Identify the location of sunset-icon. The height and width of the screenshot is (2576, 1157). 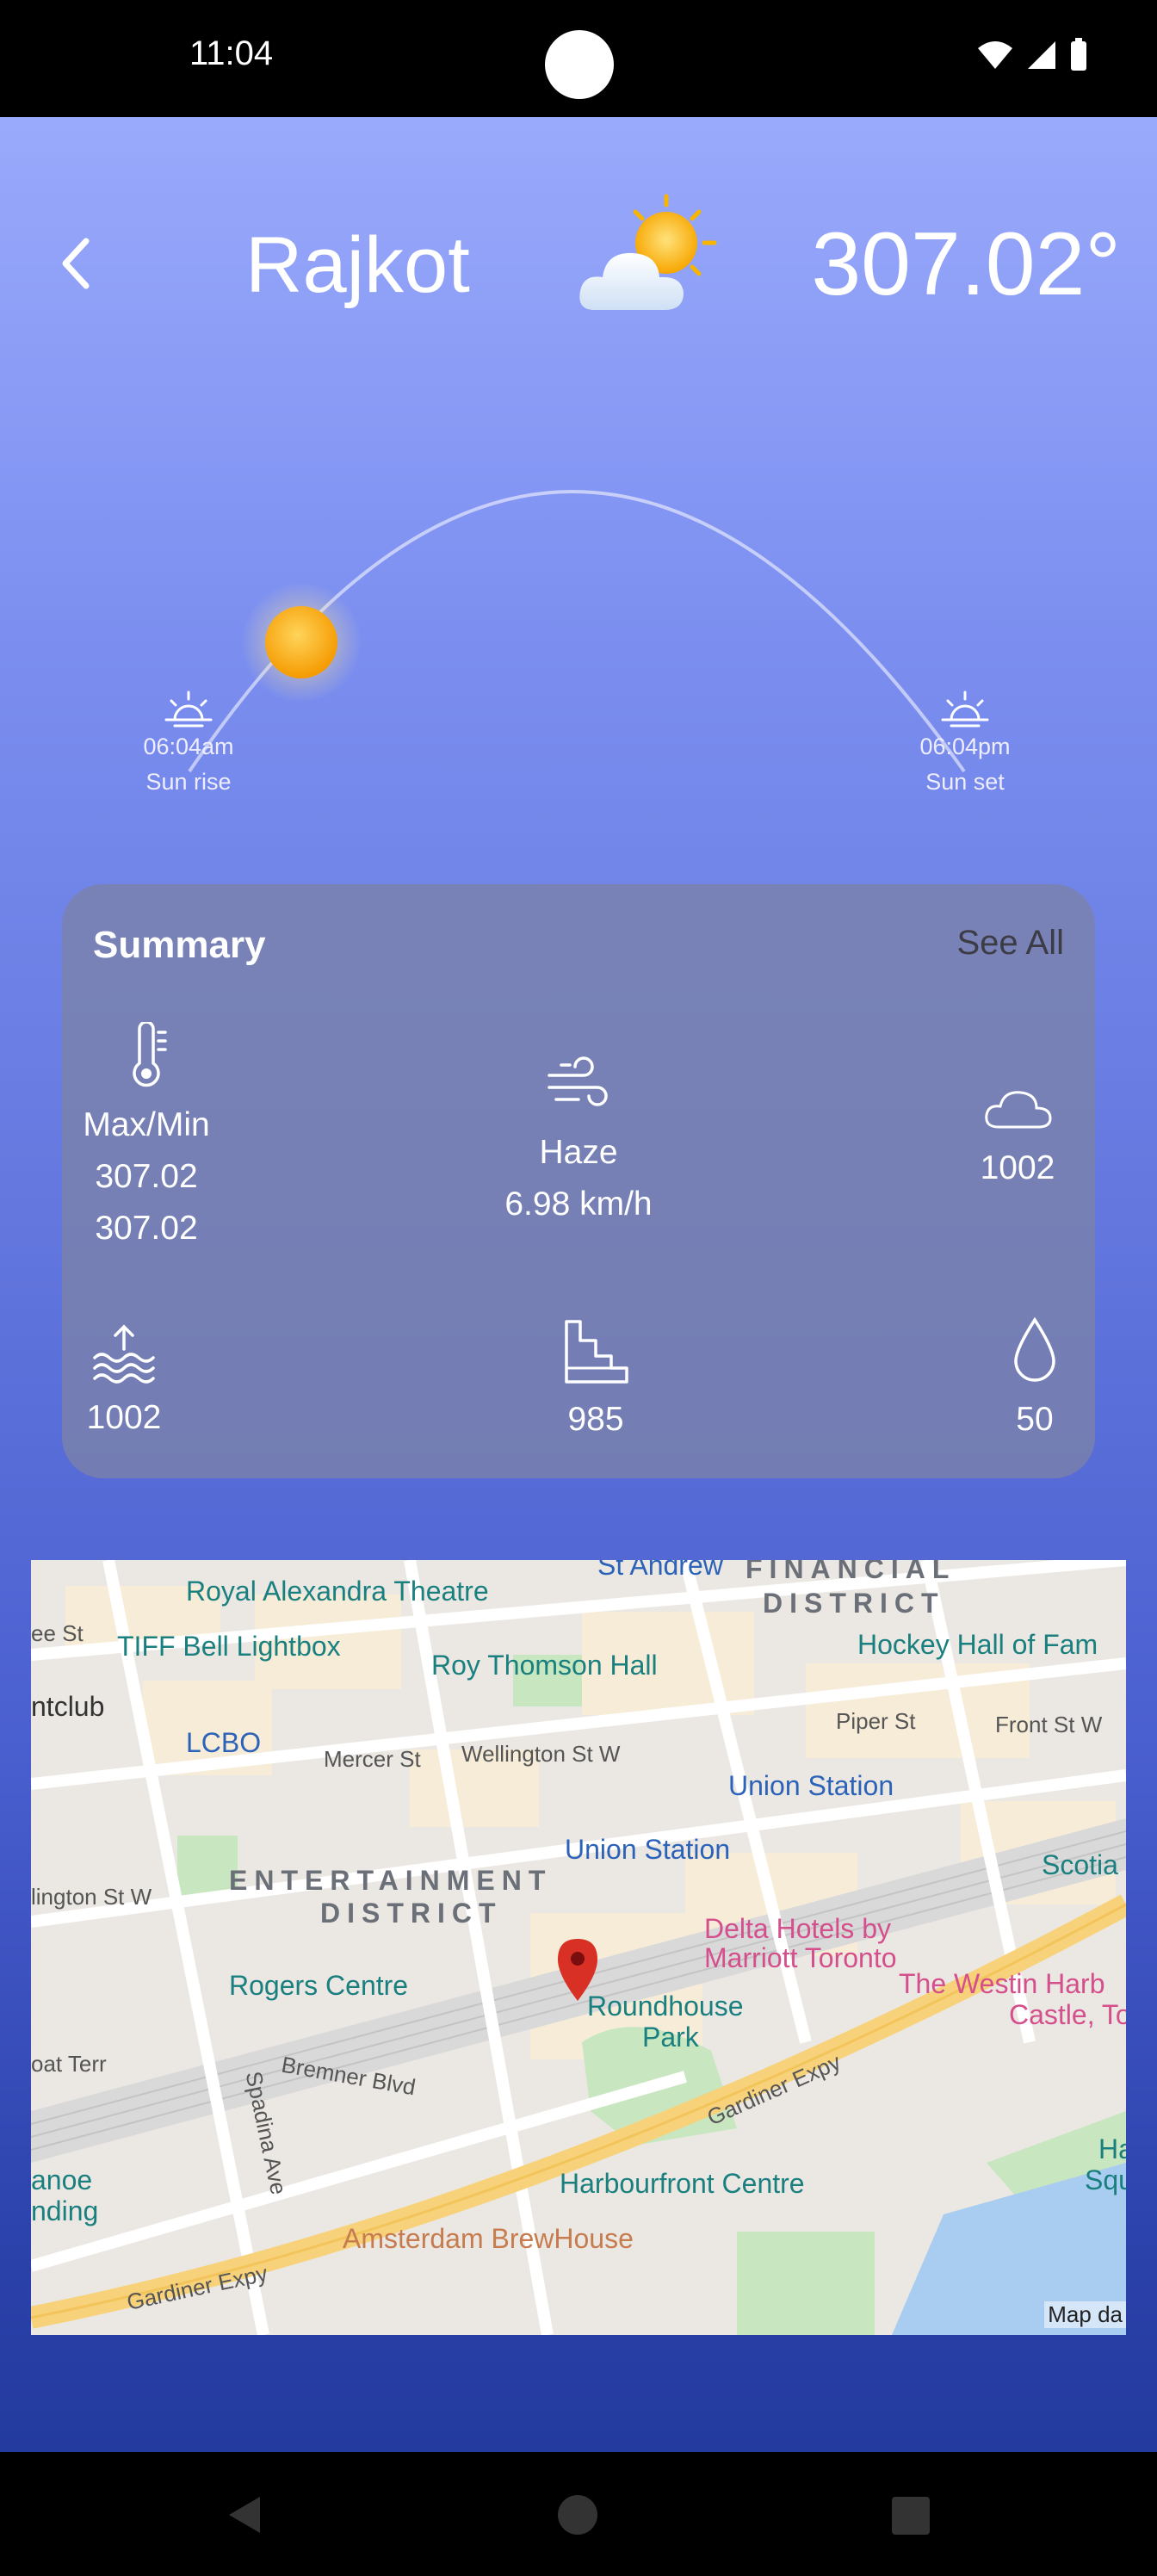
(965, 709).